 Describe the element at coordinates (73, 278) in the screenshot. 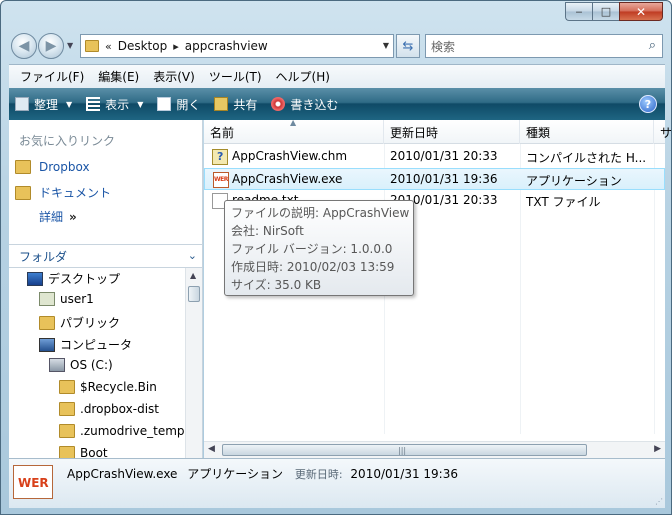

I see `tree-item-desktop: デスクトップ` at that location.